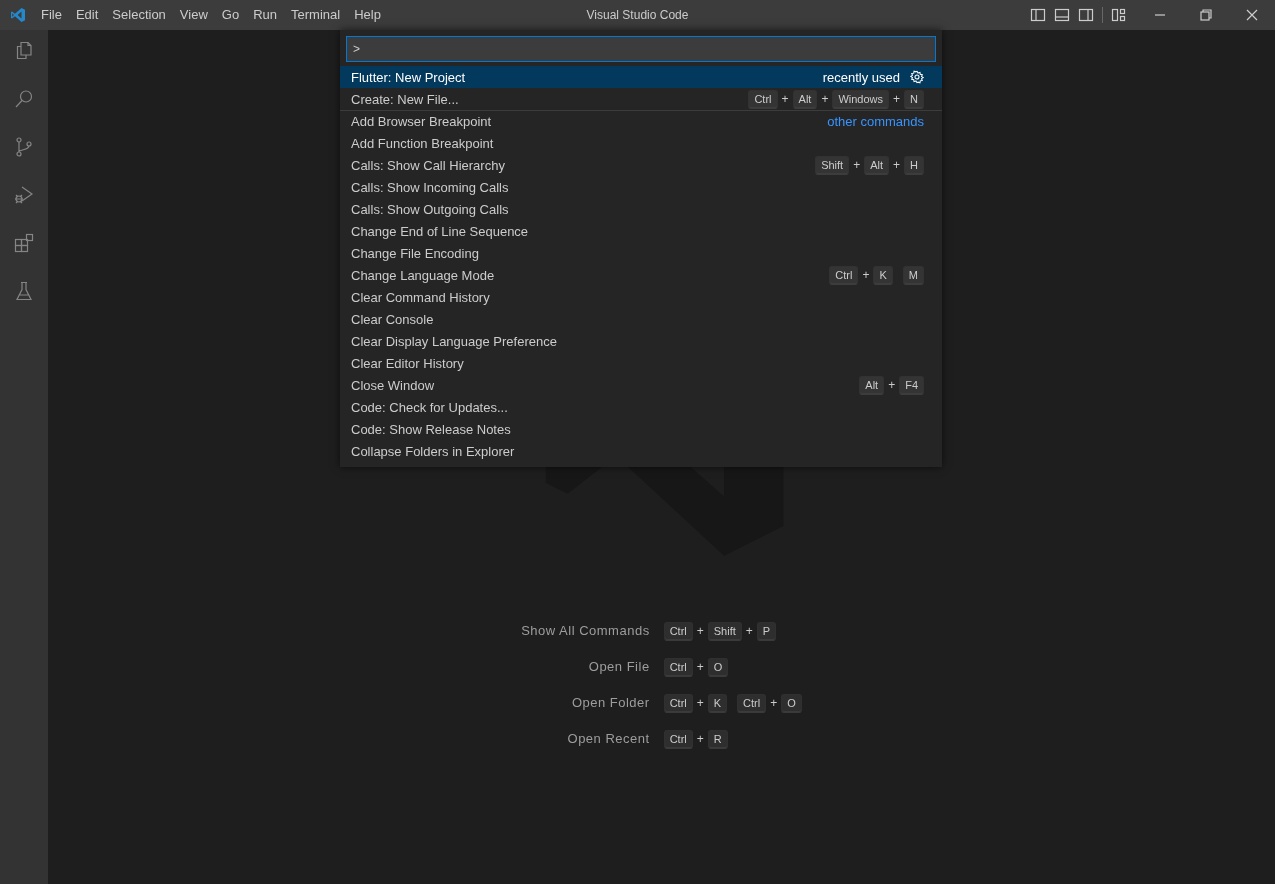 This screenshot has width=1275, height=884. What do you see at coordinates (1252, 15) in the screenshot?
I see `close-icon` at bounding box center [1252, 15].